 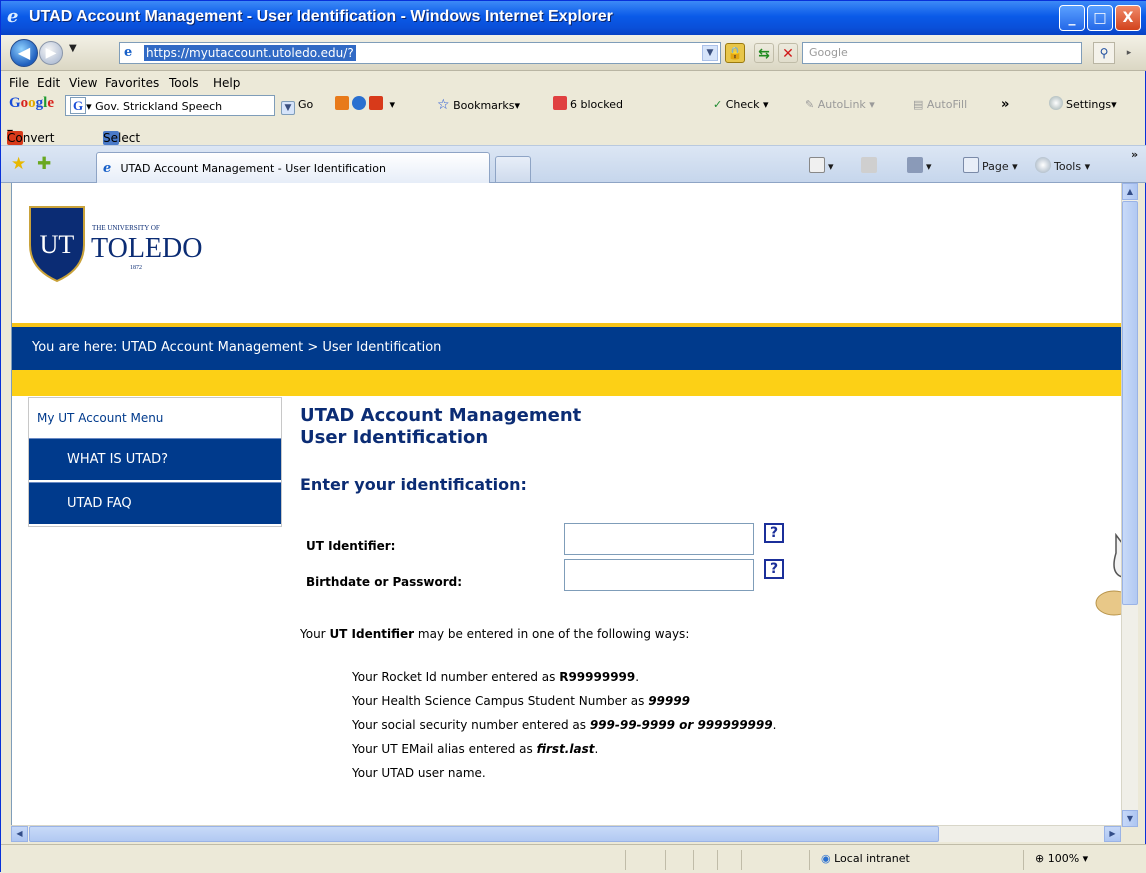 What do you see at coordinates (774, 569) in the screenshot?
I see `password-help-icon: ?` at bounding box center [774, 569].